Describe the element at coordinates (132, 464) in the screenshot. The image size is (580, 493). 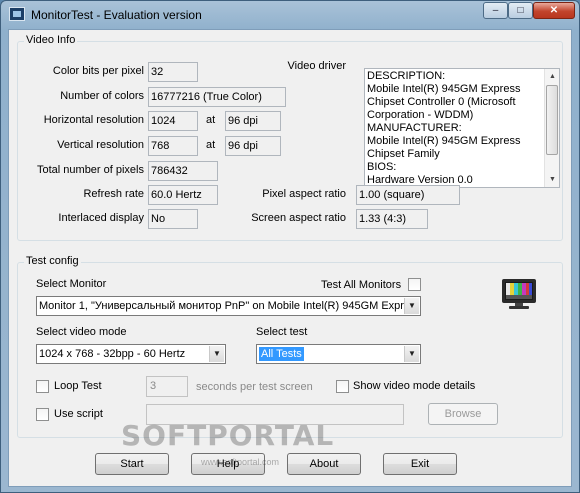
I see `start-button: Start` at that location.